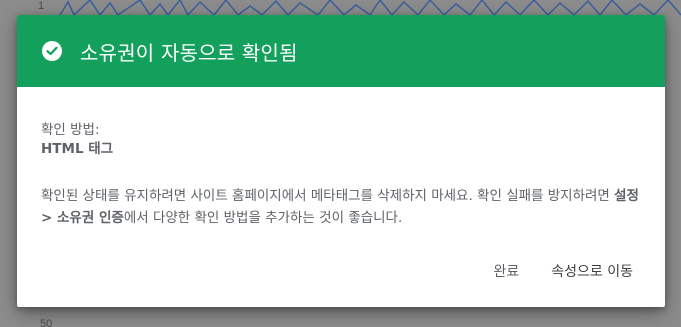 The image size is (681, 327). Describe the element at coordinates (77, 149) in the screenshot. I see `verification-method-value: HTML 태그` at that location.